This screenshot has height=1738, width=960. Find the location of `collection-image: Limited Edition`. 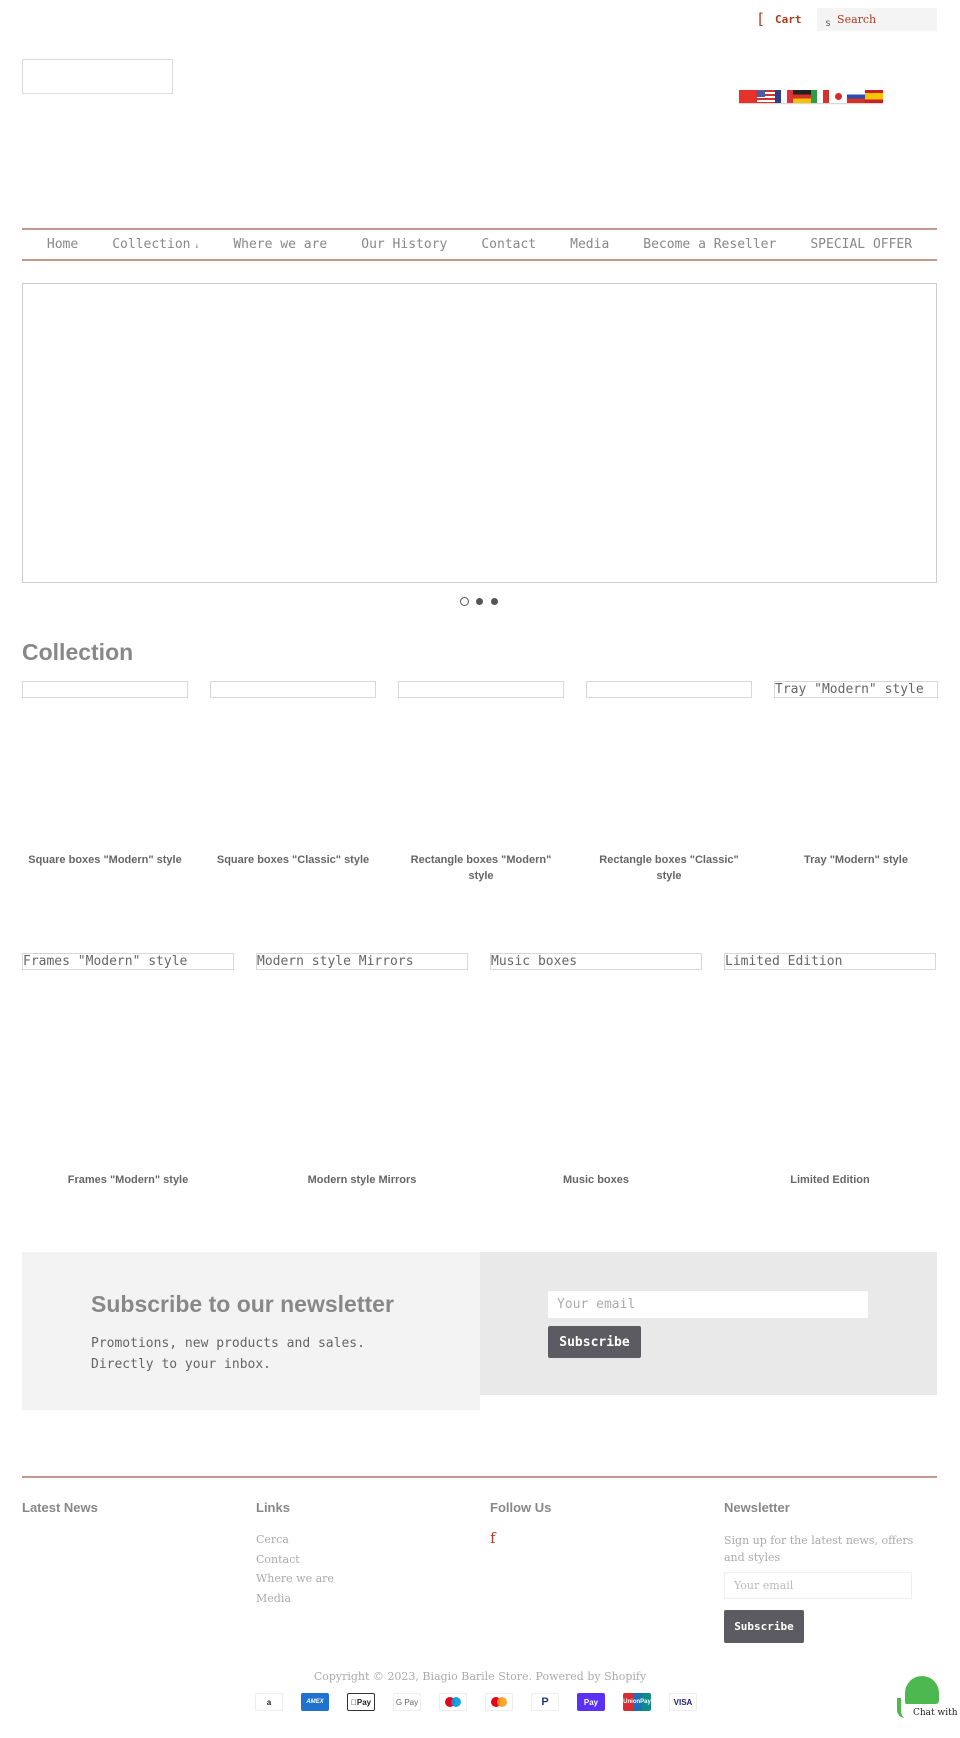

collection-image: Limited Edition is located at coordinates (830, 961).